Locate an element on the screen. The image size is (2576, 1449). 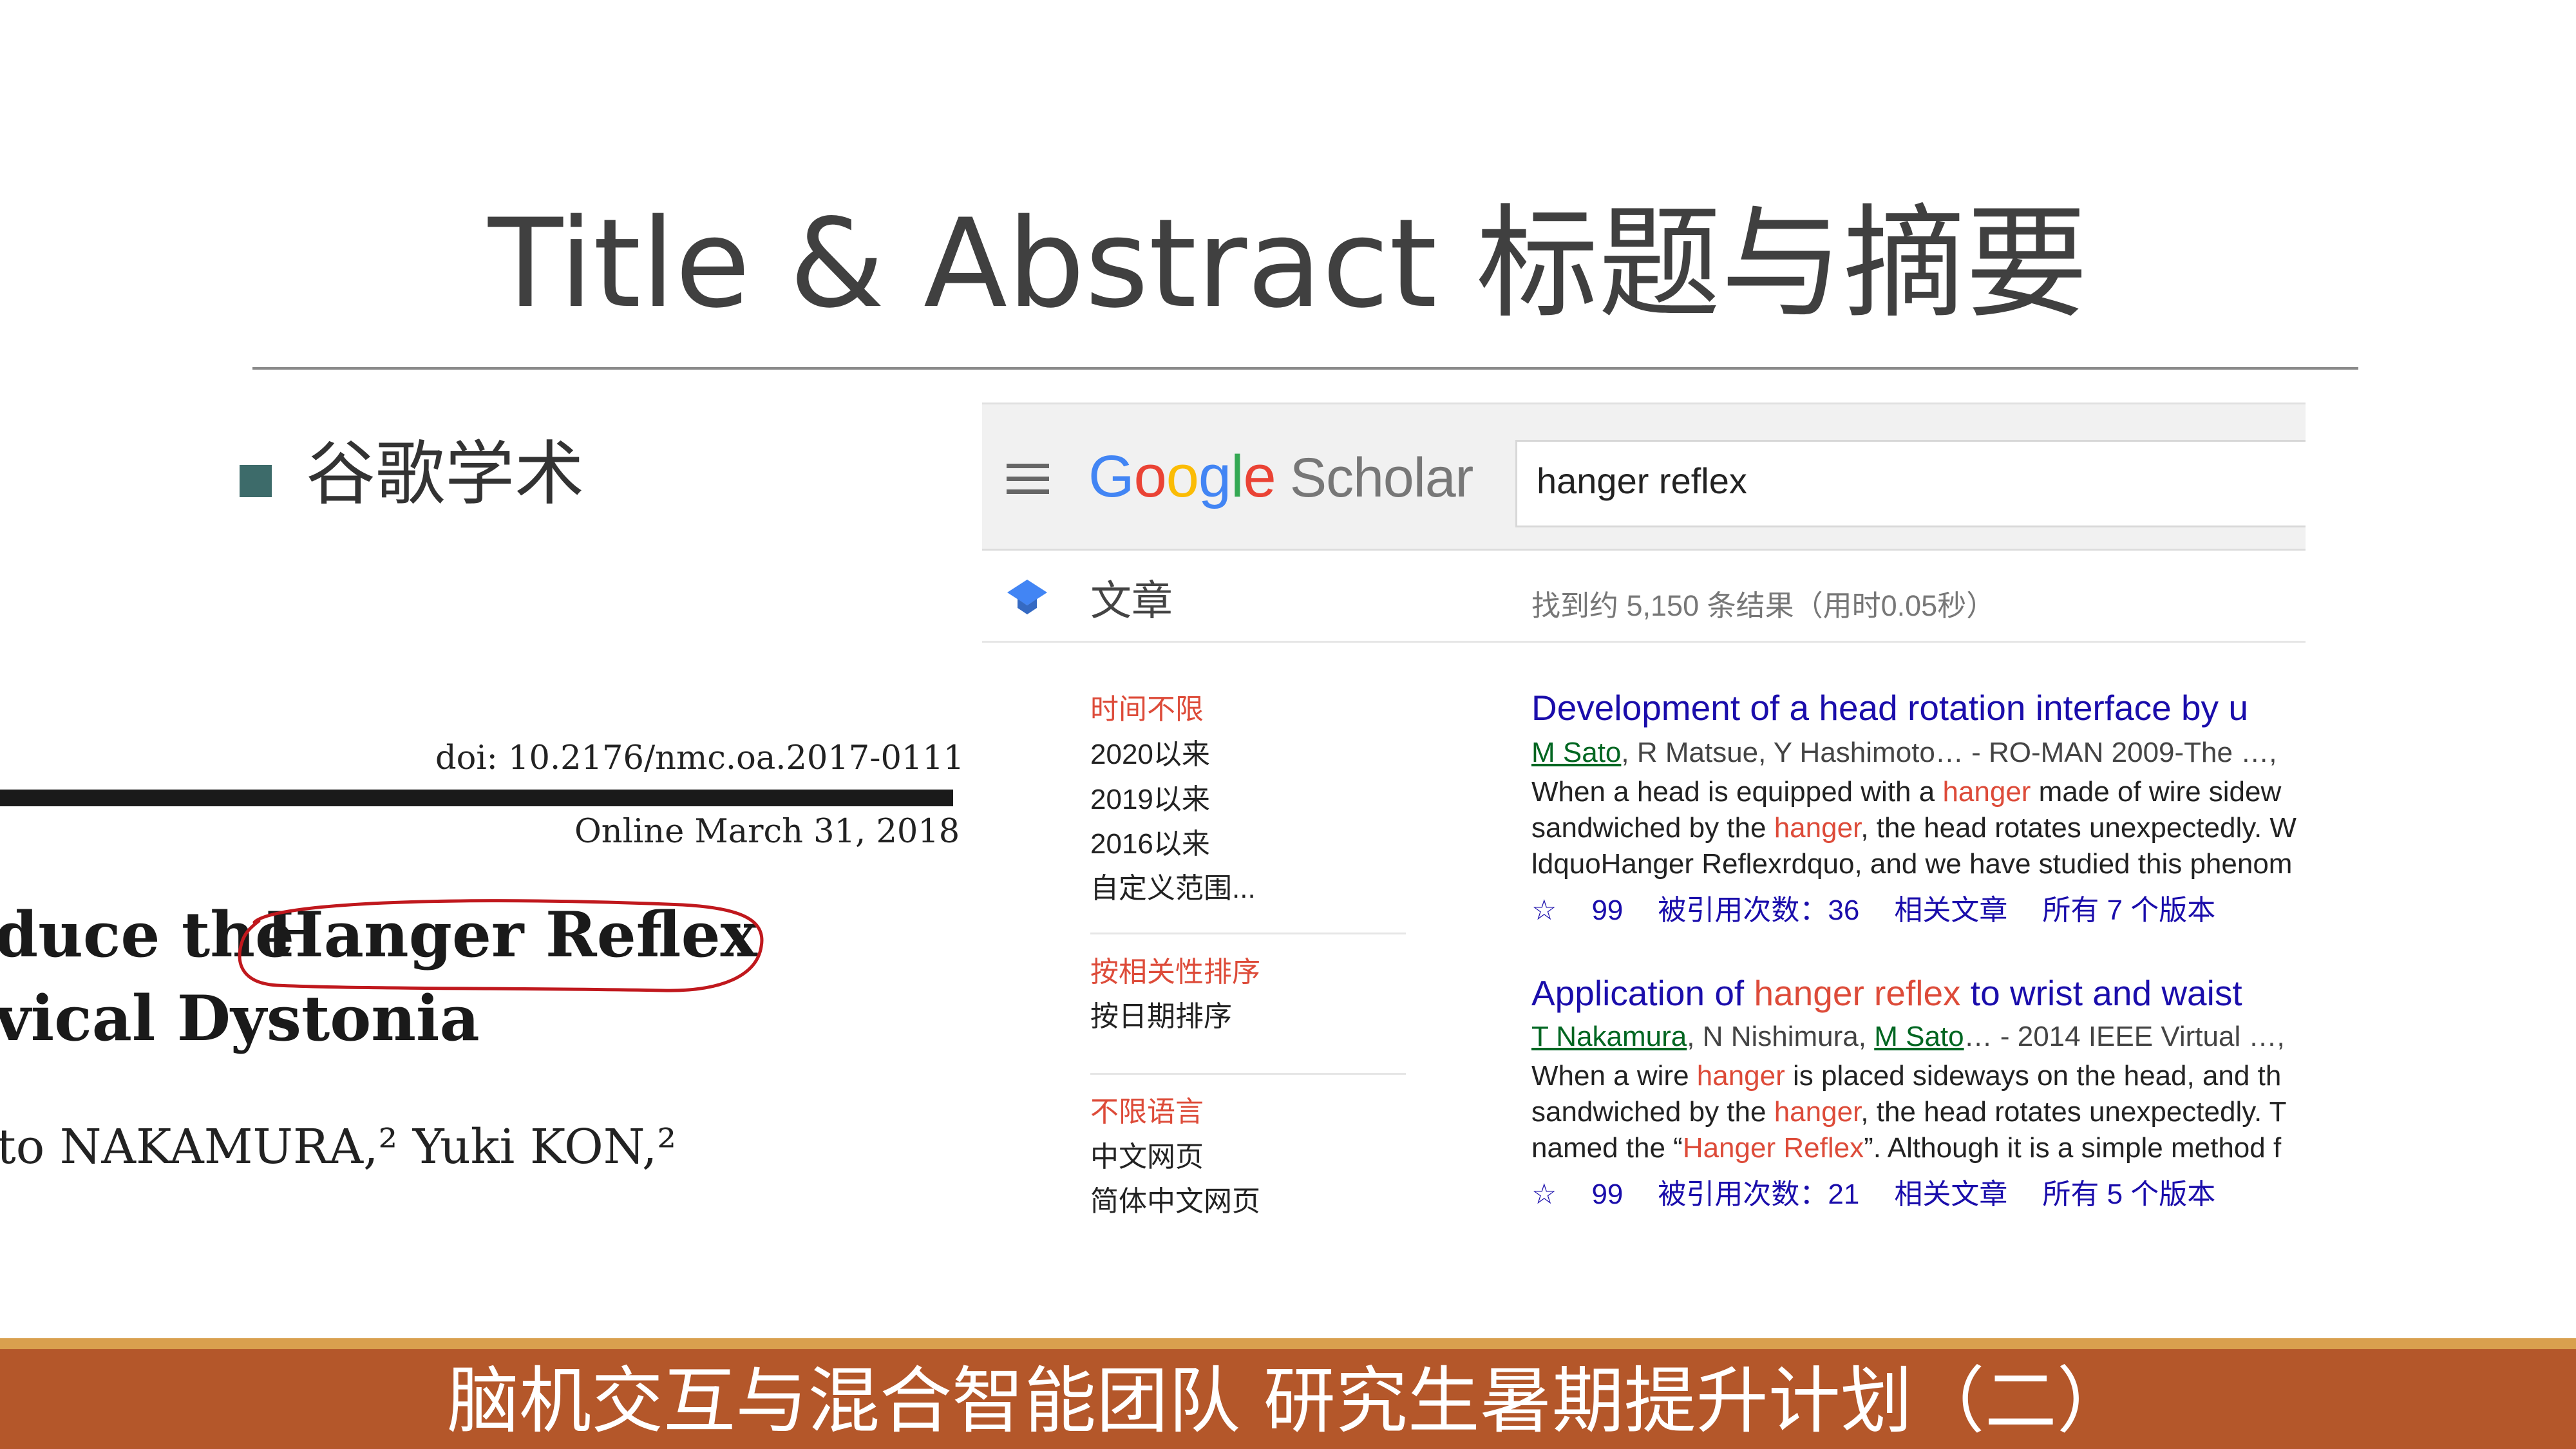
cited-by-link: 被引用次数：36 is located at coordinates (1758, 910).